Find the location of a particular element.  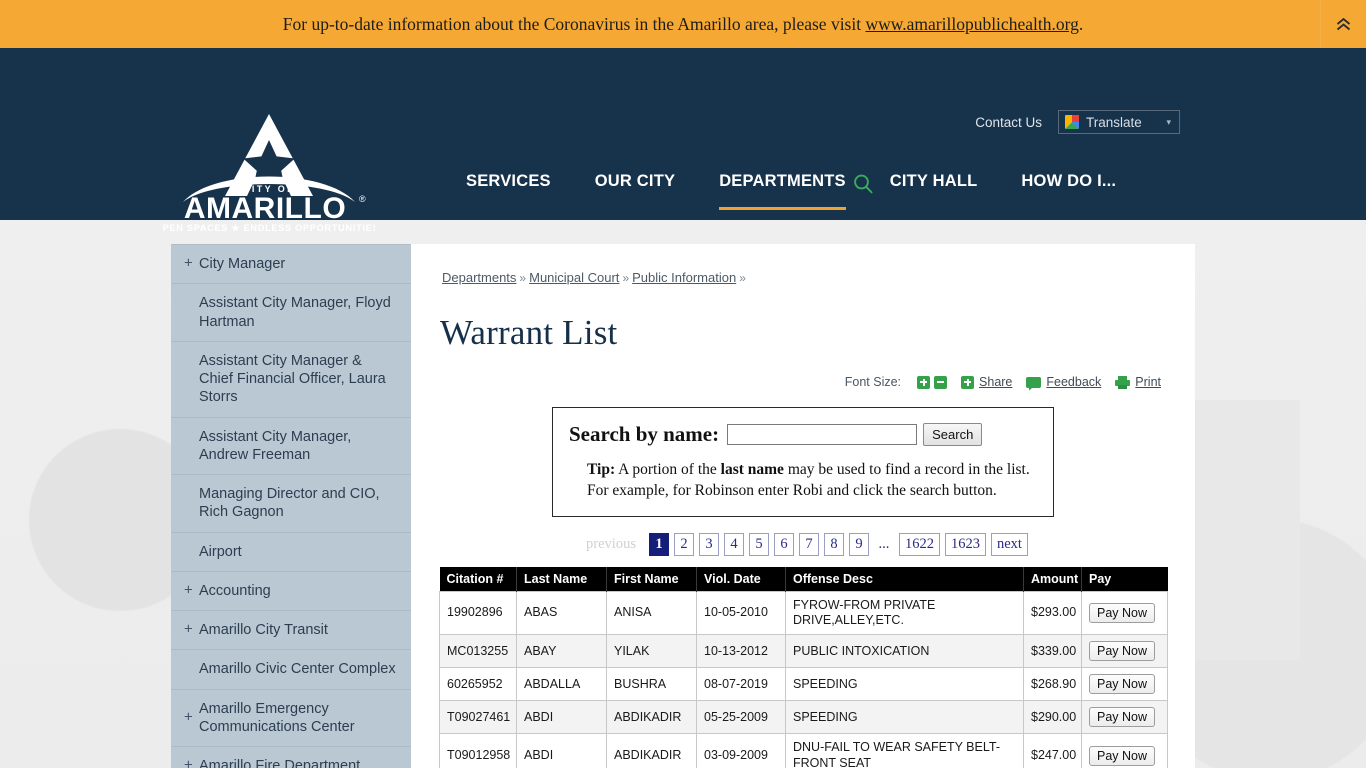

cell-viol-date: 03-09-2009 is located at coordinates (741, 750).